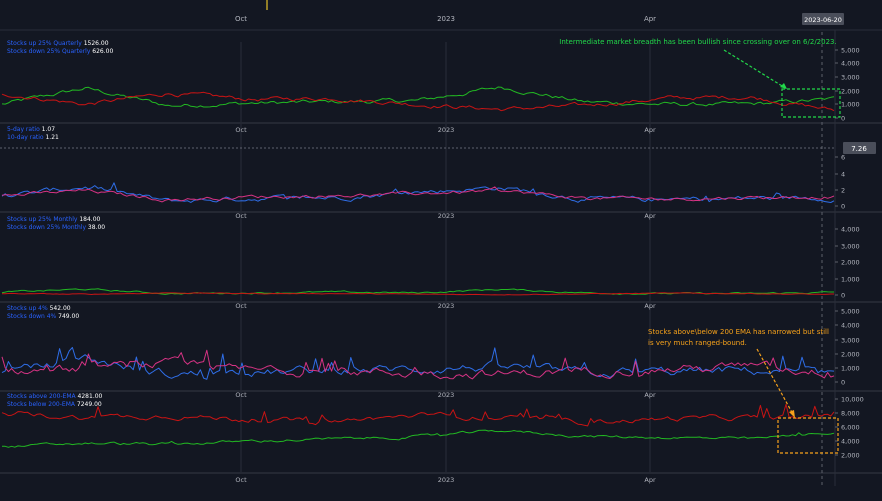 The image size is (882, 501). I want to click on legend-entry: Stocks down 25% Monthly 38.00, so click(56, 227).